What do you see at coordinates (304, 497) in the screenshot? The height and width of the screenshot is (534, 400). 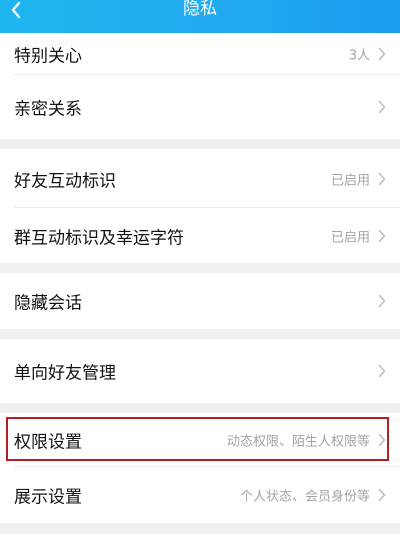 I see `item-value: 个人状态、会员身份等` at bounding box center [304, 497].